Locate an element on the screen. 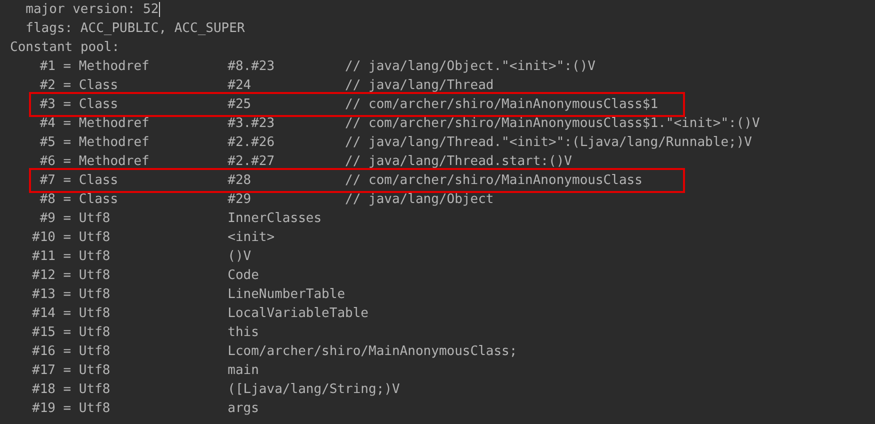  entry-comment: // java/lang/Thread.start:()V is located at coordinates (458, 162).